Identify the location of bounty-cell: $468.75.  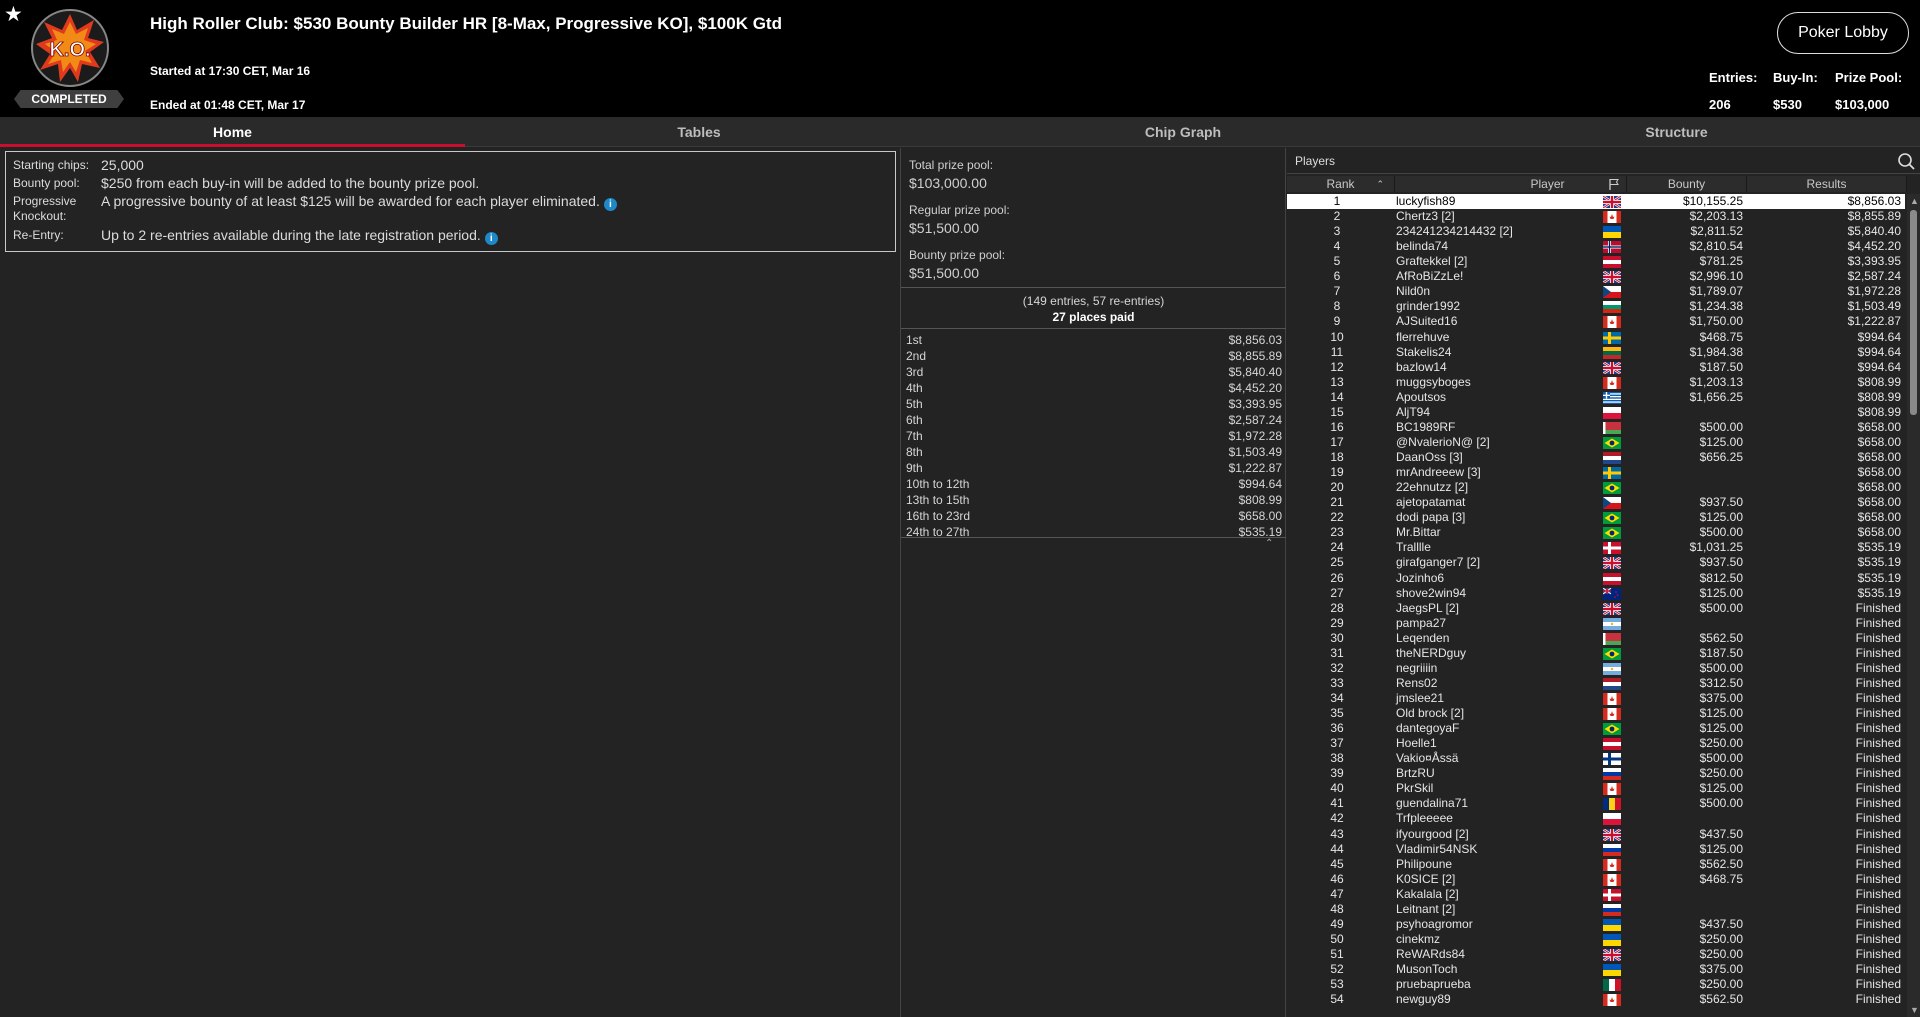
(1721, 878).